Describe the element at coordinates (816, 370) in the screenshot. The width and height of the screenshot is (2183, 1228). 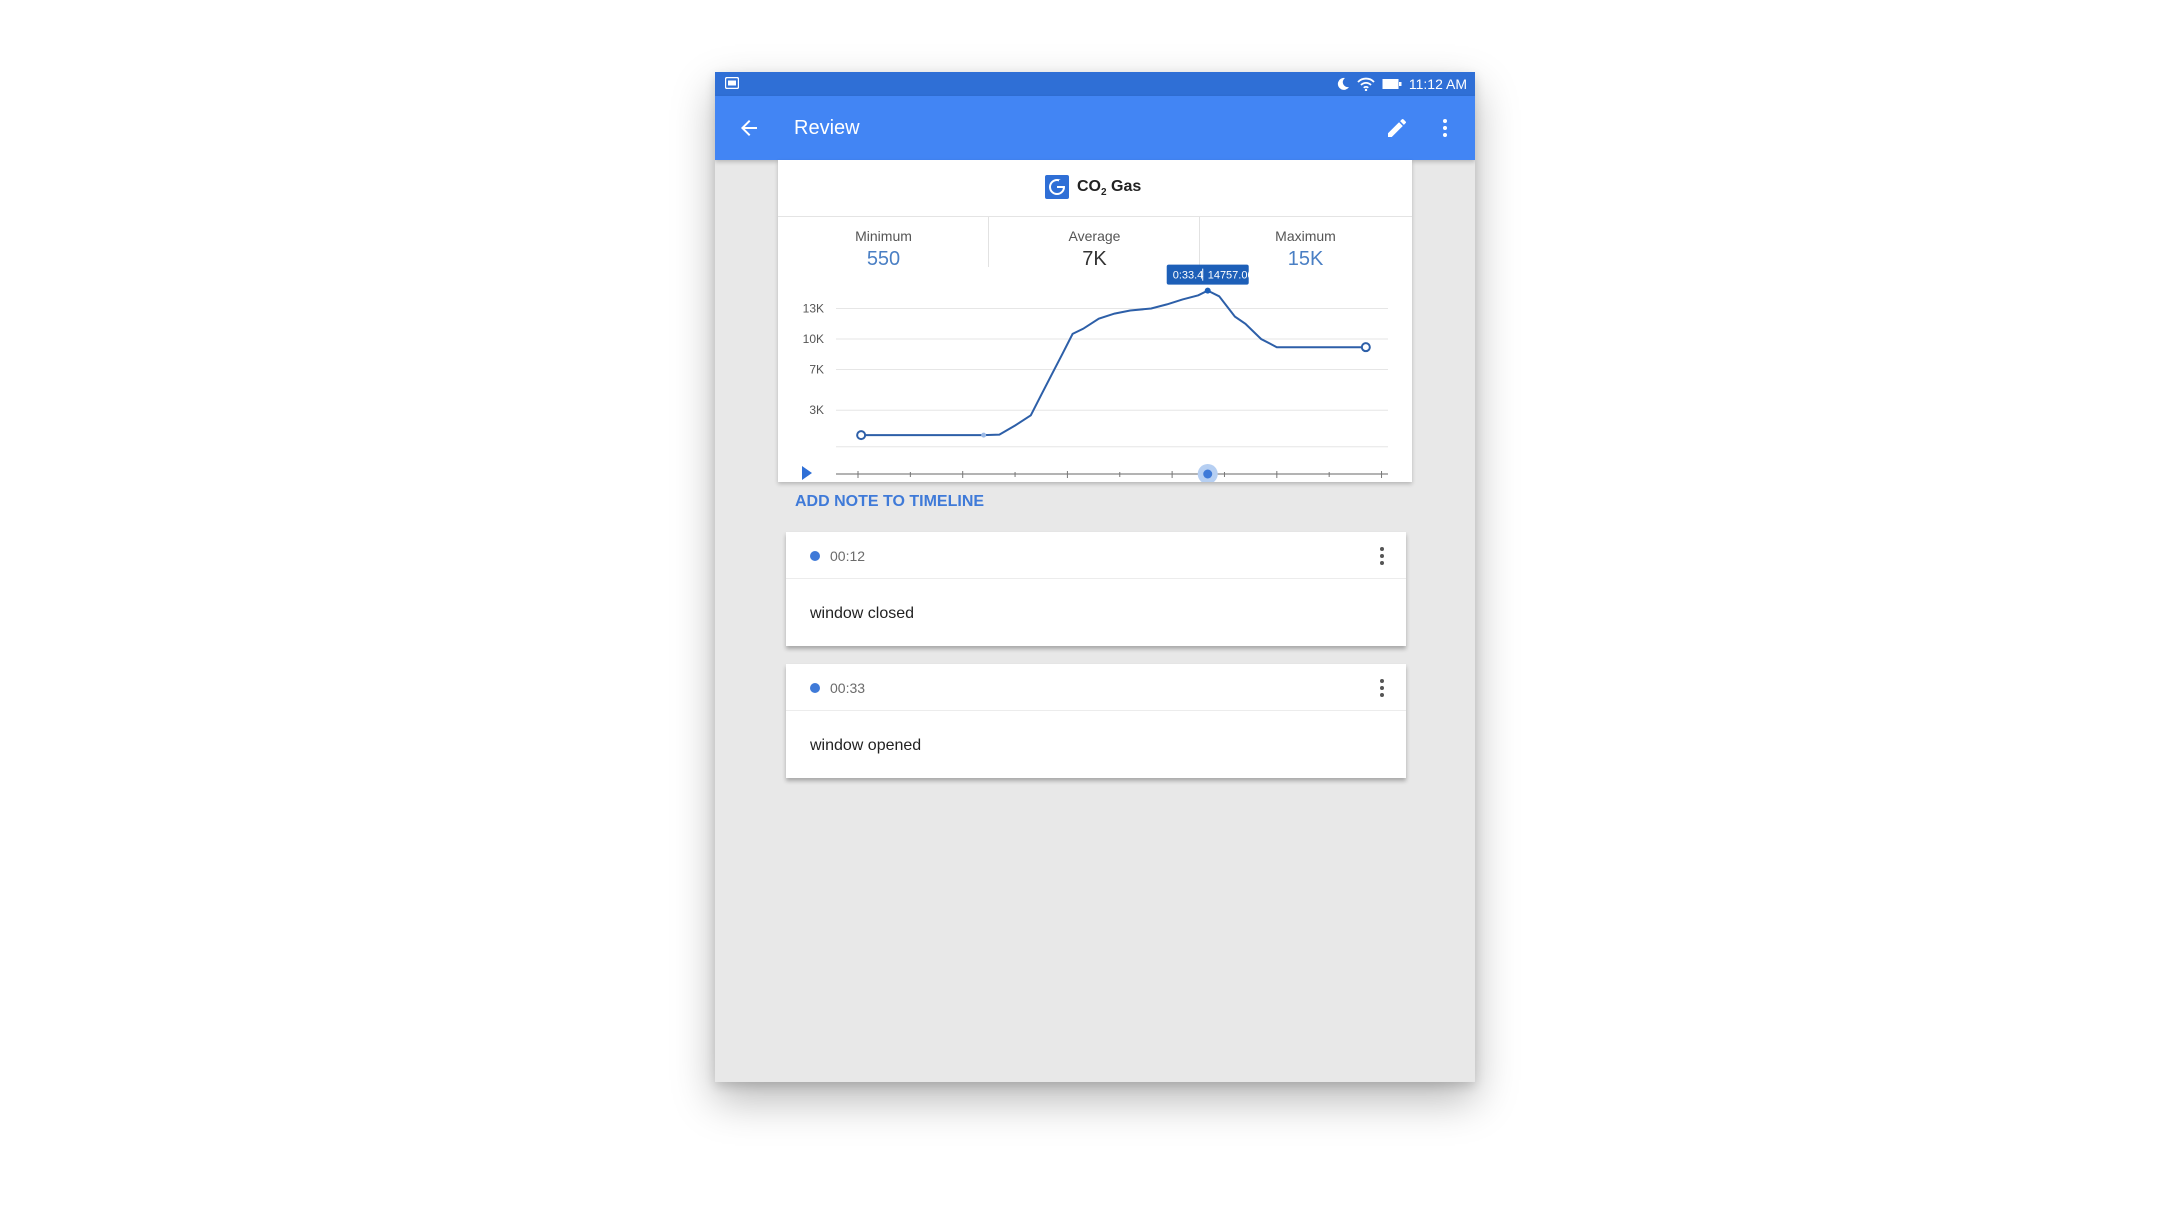
I see `y-tick-label: 7K` at that location.